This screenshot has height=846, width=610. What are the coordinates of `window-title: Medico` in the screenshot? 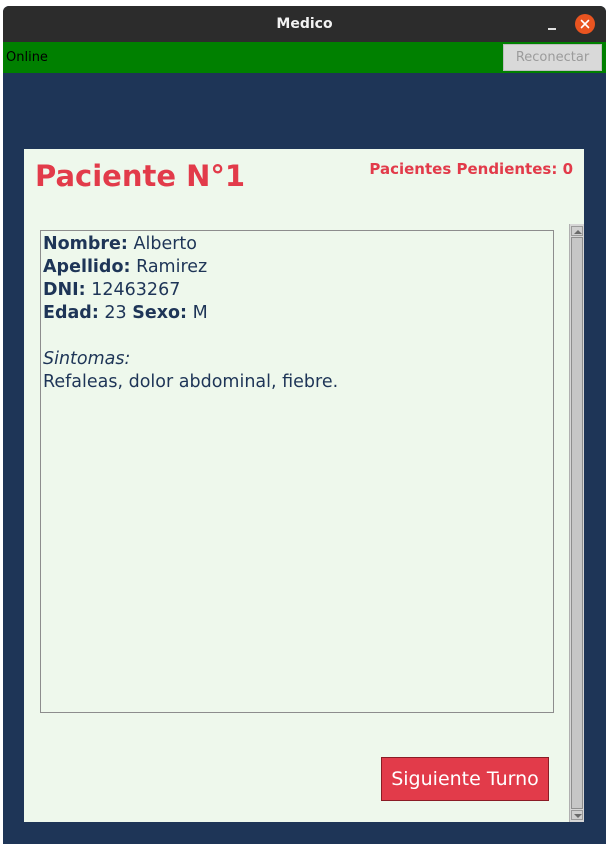 It's located at (304, 24).